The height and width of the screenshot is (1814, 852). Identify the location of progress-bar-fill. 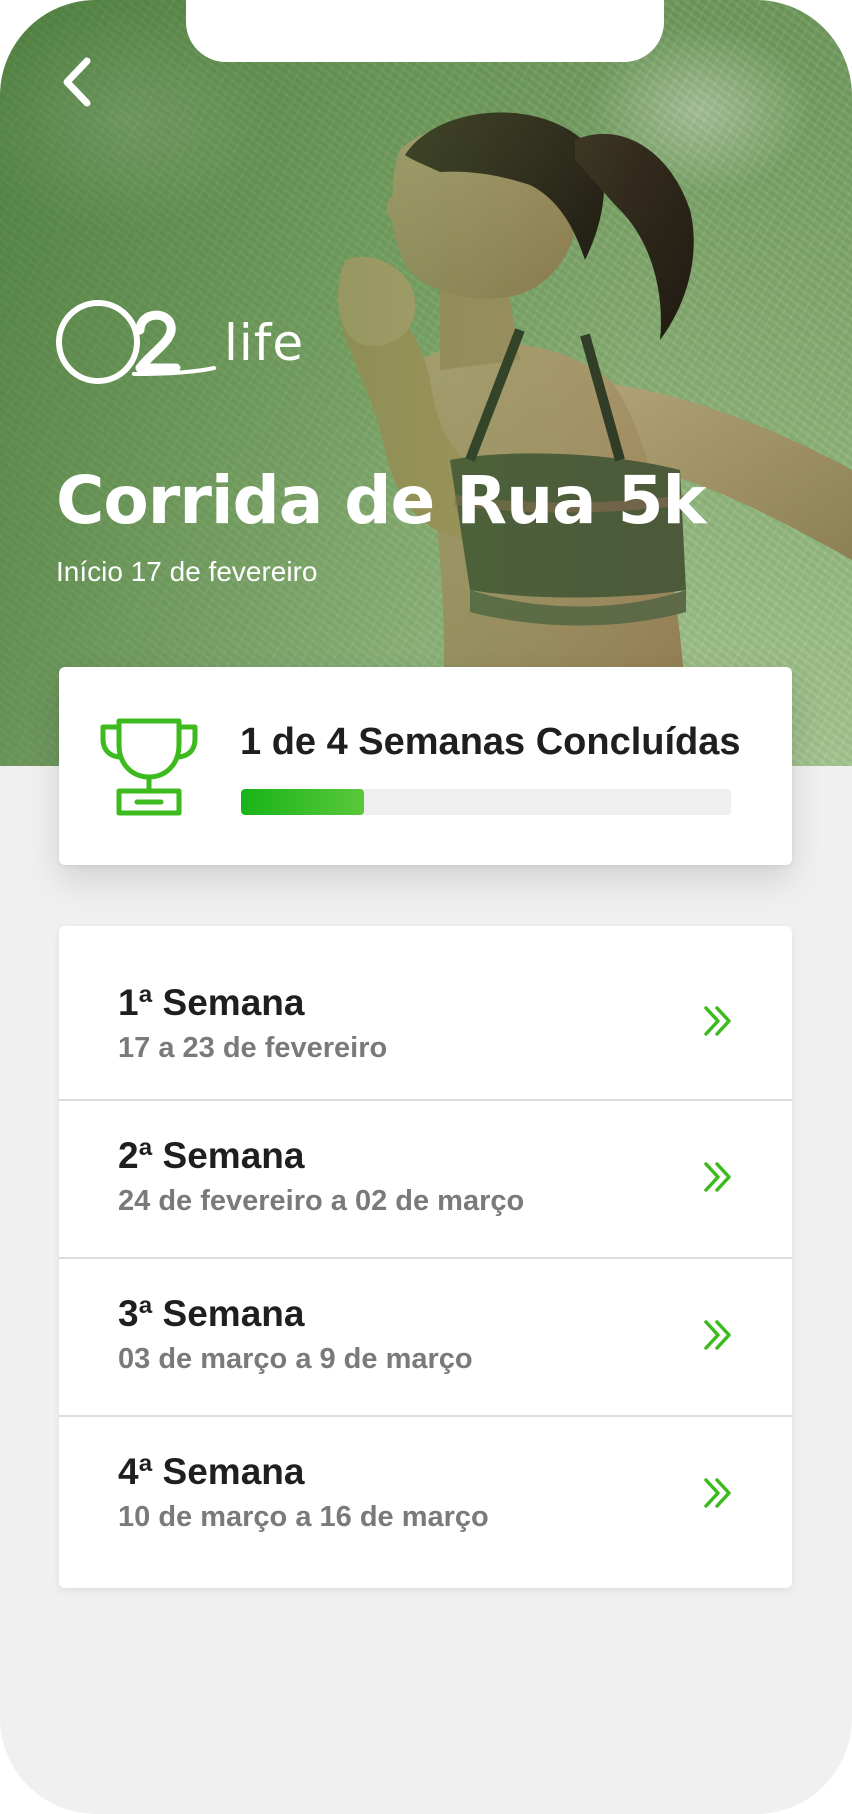
(302, 802).